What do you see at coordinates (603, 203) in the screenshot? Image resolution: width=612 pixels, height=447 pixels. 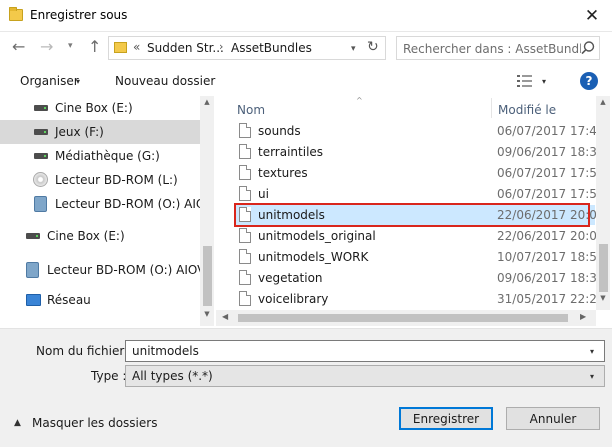 I see `file-list-vertical-scrollbar: ▲ ▼` at bounding box center [603, 203].